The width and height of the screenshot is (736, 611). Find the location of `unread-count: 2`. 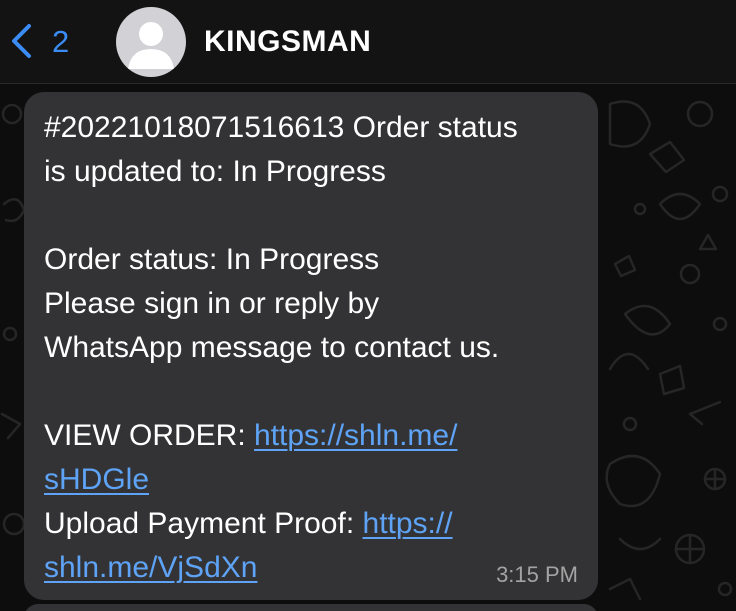

unread-count: 2 is located at coordinates (61, 41).